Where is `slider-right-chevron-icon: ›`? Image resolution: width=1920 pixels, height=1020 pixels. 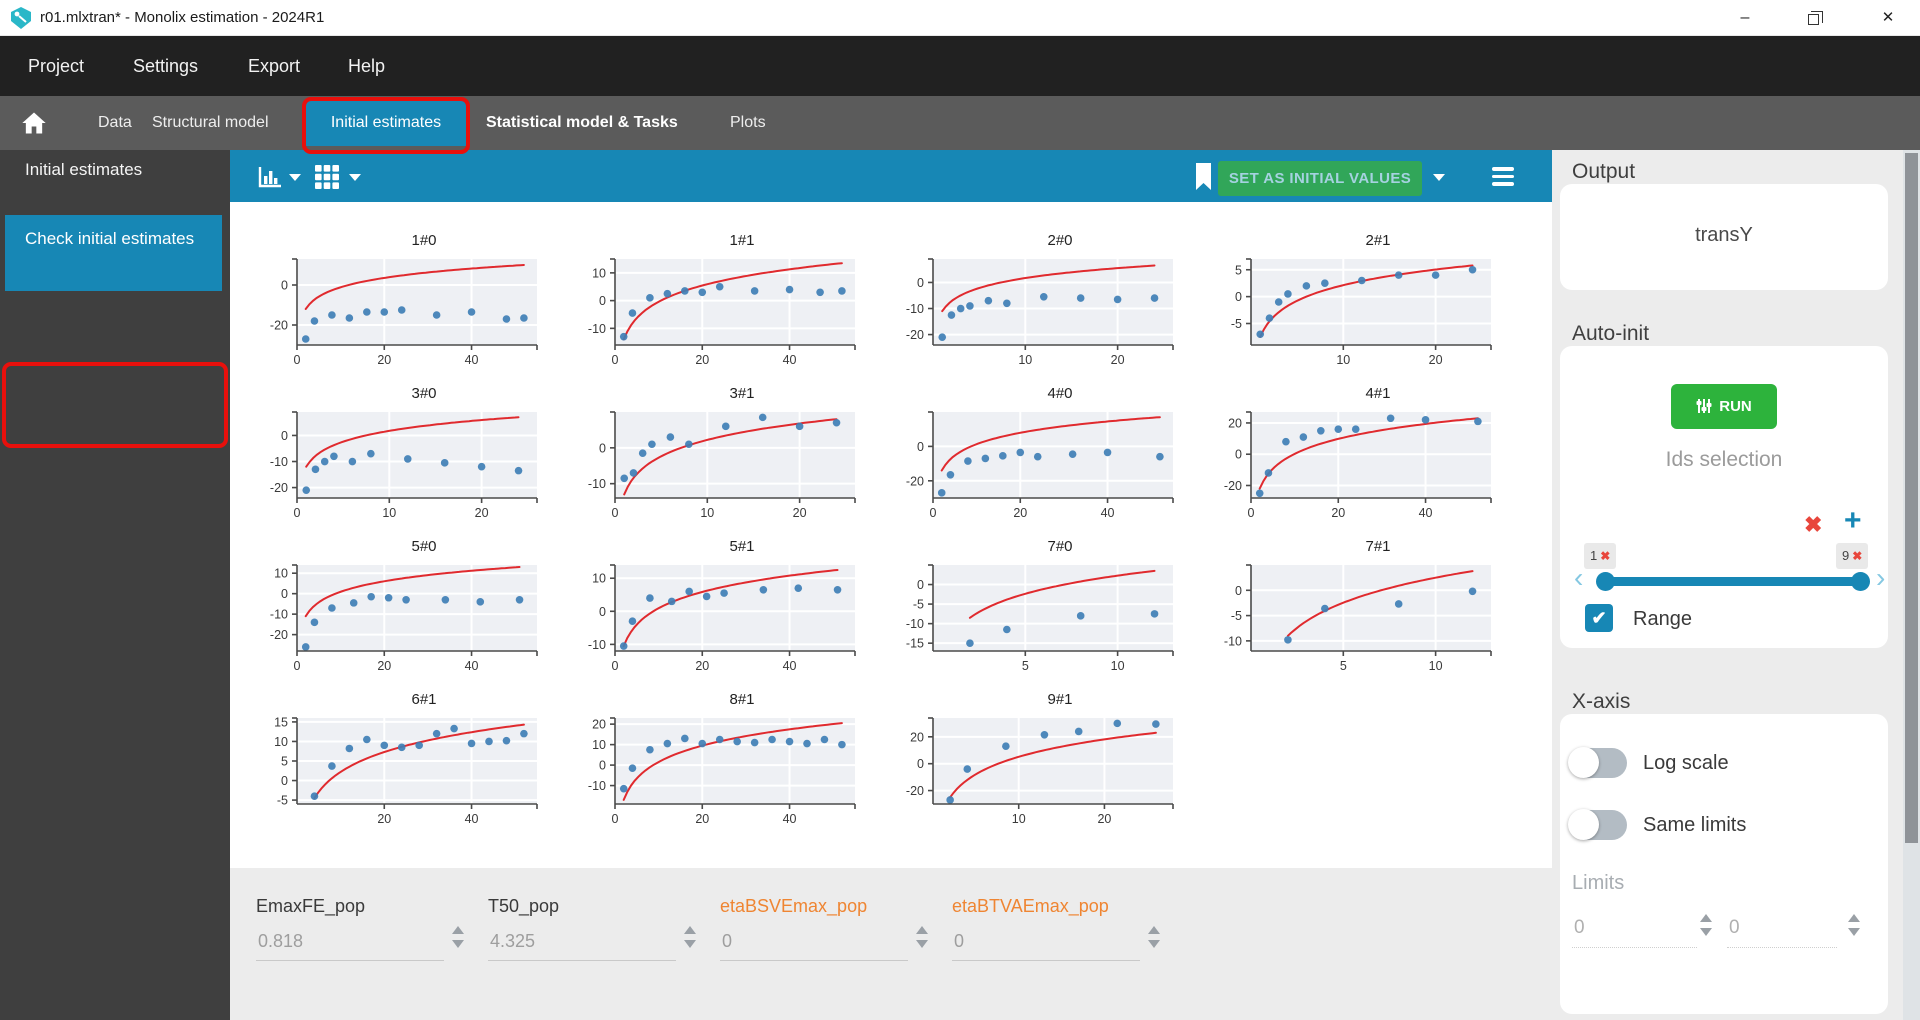 slider-right-chevron-icon: › is located at coordinates (1880, 578).